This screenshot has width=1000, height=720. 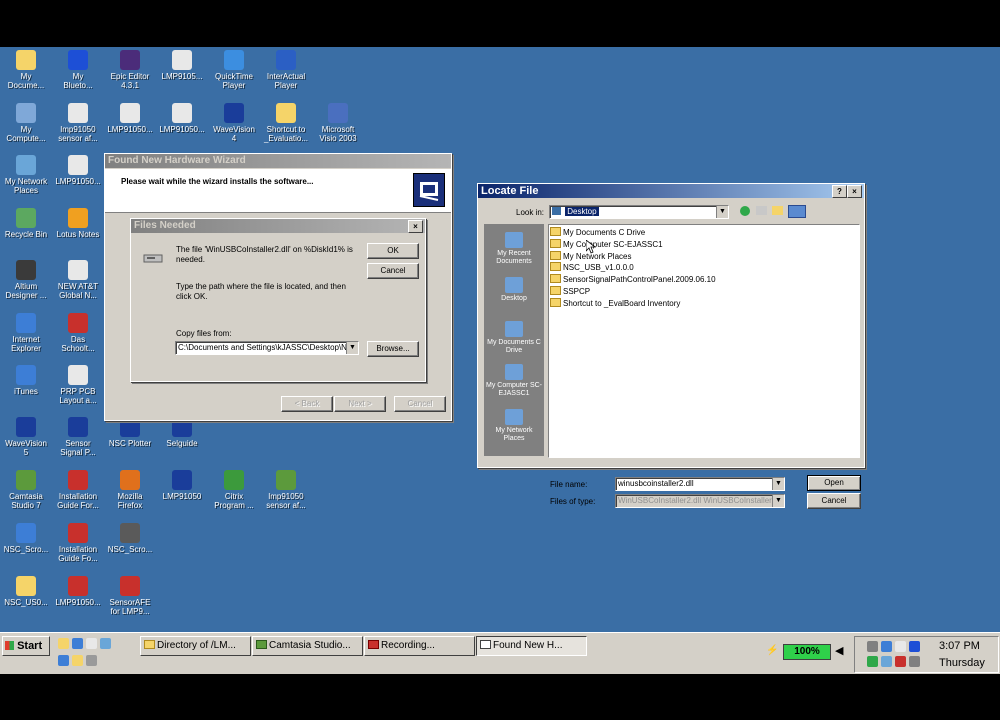 I want to click on desktop-icon: WaveVision 5, so click(x=26, y=437).